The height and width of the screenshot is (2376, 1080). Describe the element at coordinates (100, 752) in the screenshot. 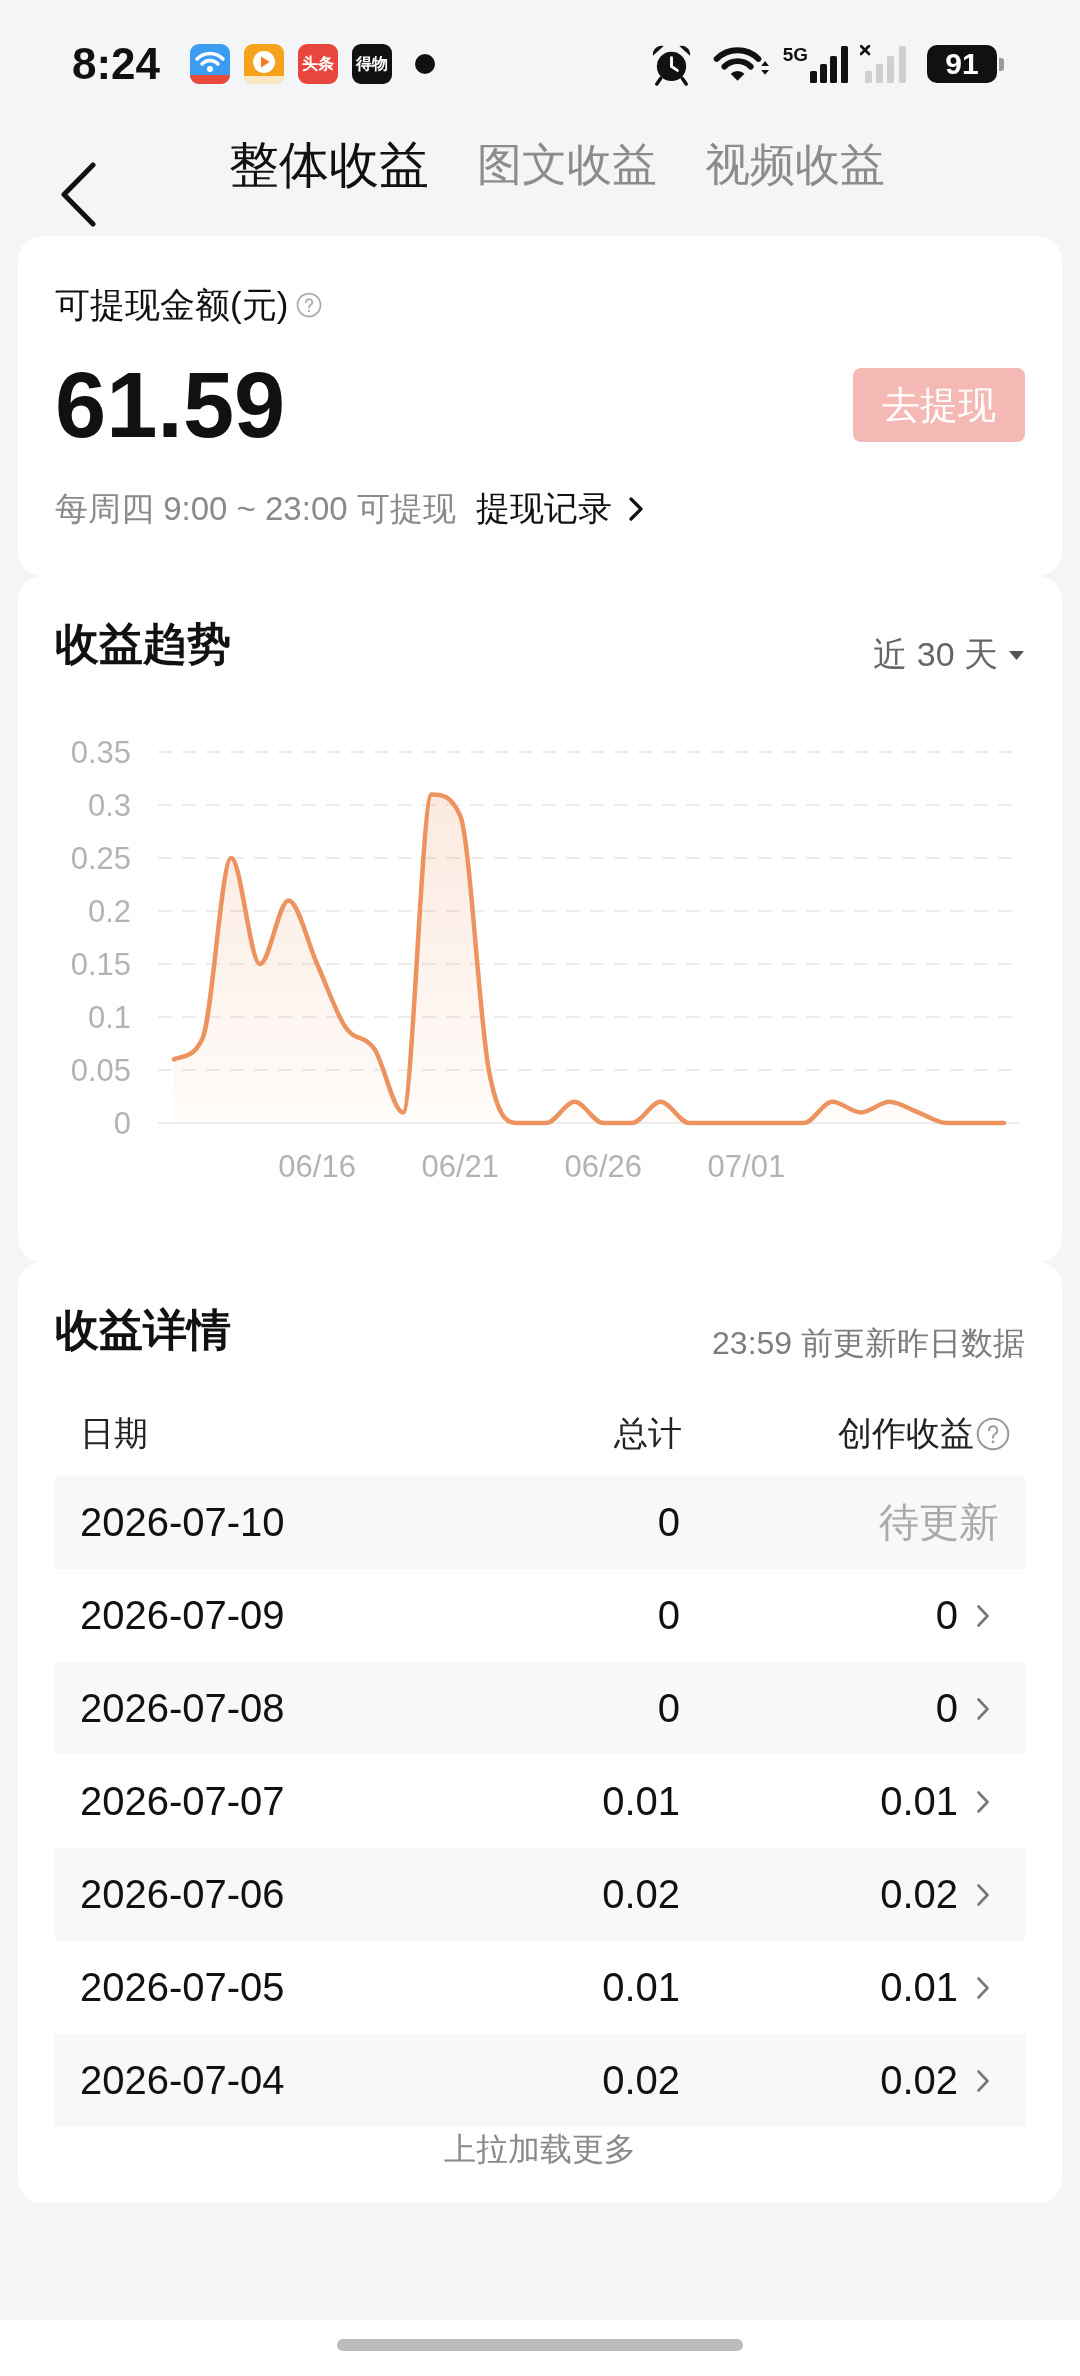

I see `y-axis-label: 0.35` at that location.